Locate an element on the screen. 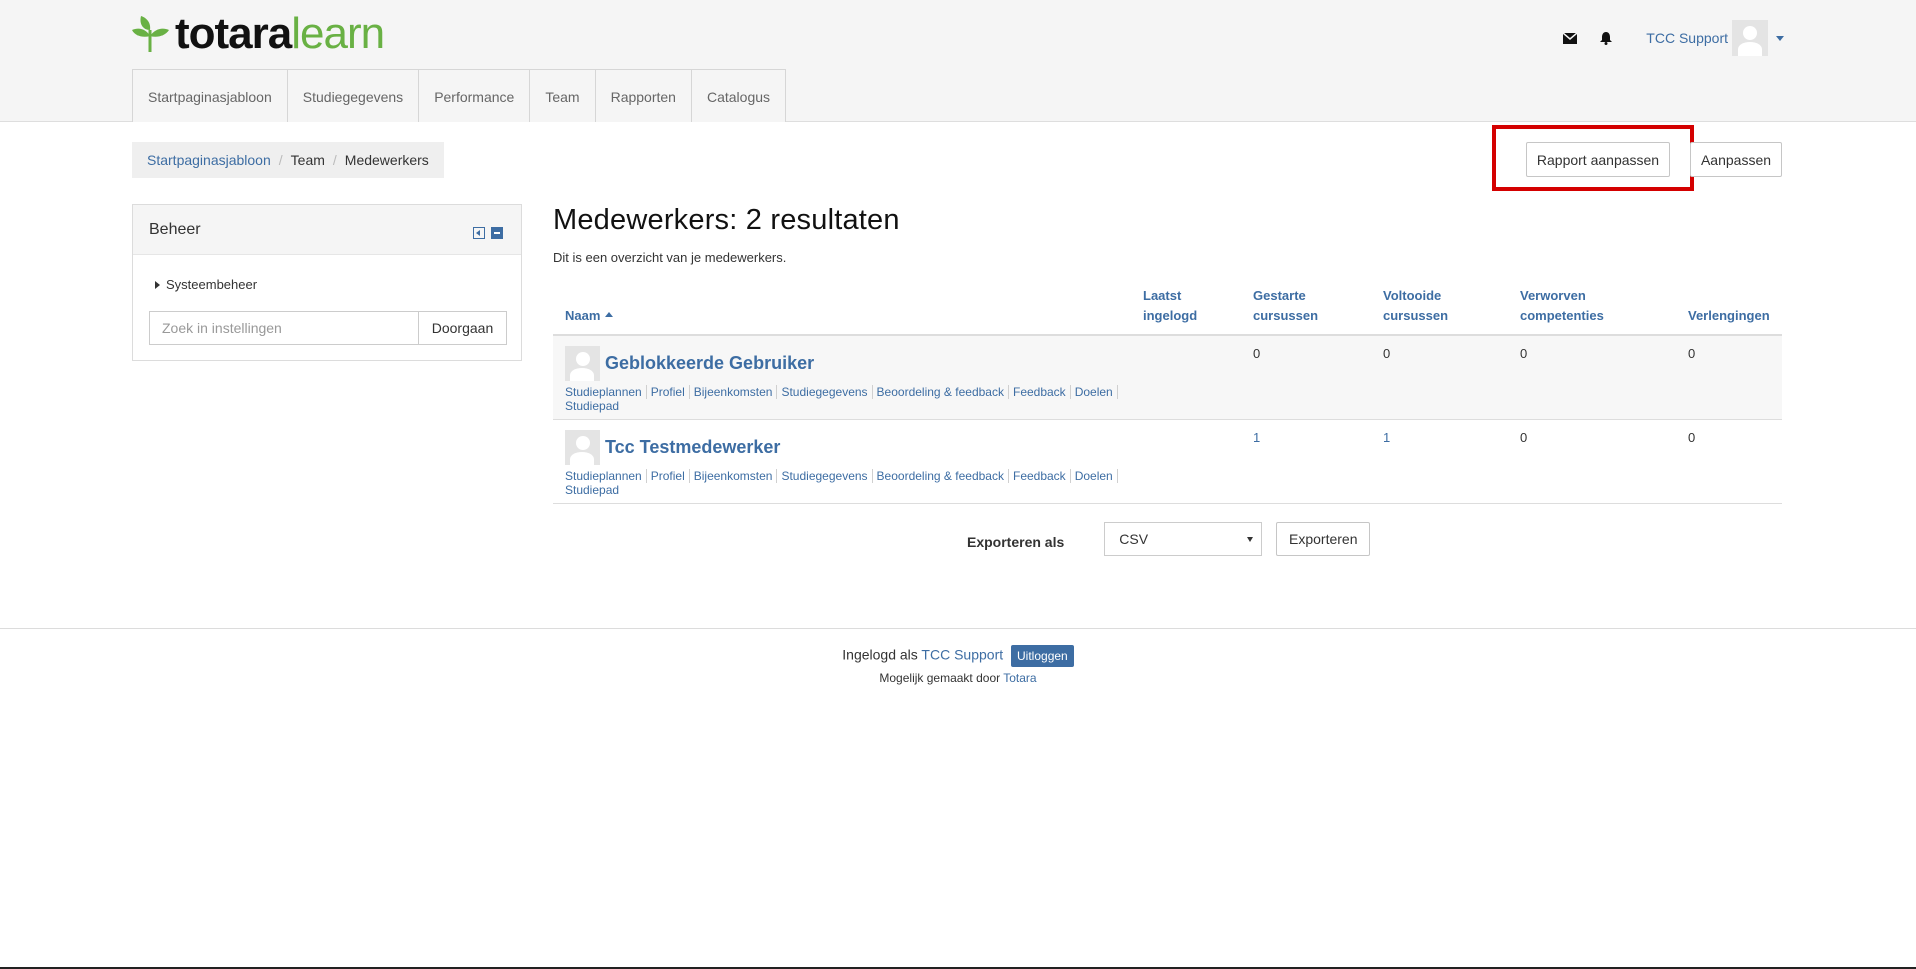 The width and height of the screenshot is (1916, 969). export-button: Exporteren is located at coordinates (1323, 539).